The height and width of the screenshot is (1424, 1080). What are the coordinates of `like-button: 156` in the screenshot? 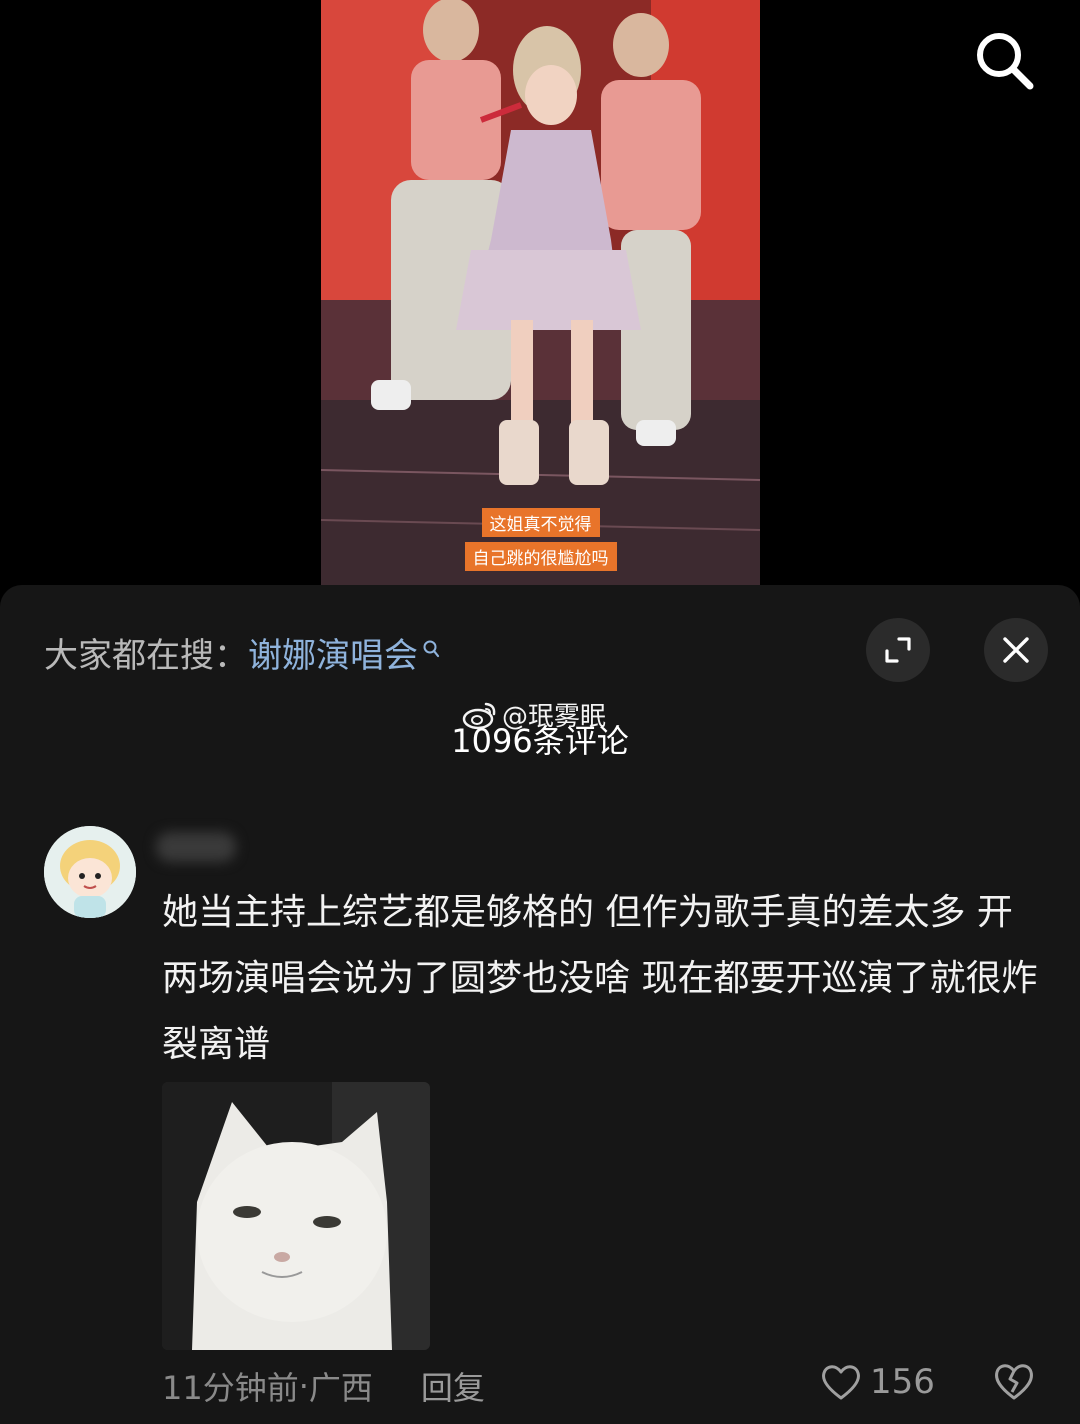 It's located at (877, 1382).